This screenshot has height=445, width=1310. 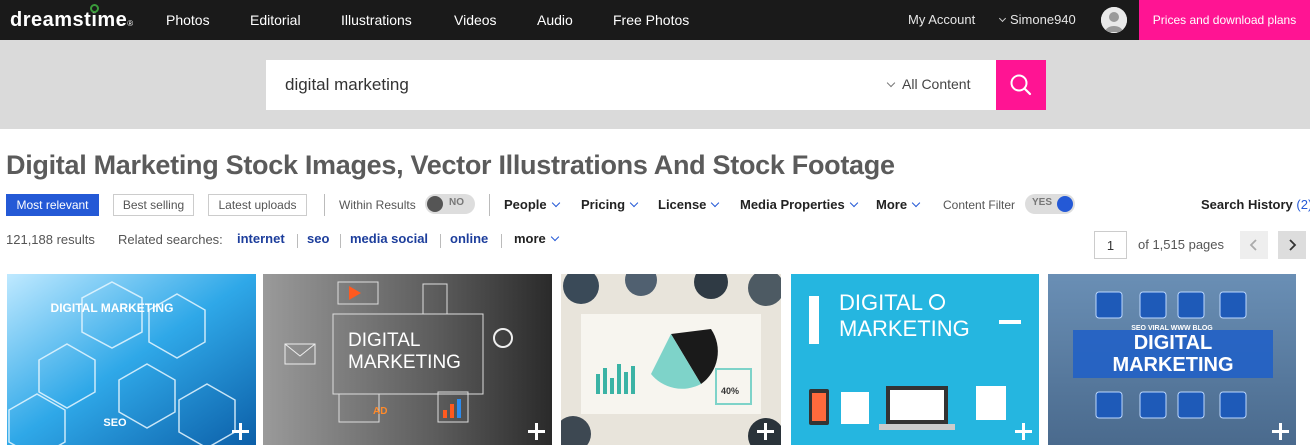 I want to click on result-thumbnail: DIGITAL MARKETING AD, so click(x=407, y=359).